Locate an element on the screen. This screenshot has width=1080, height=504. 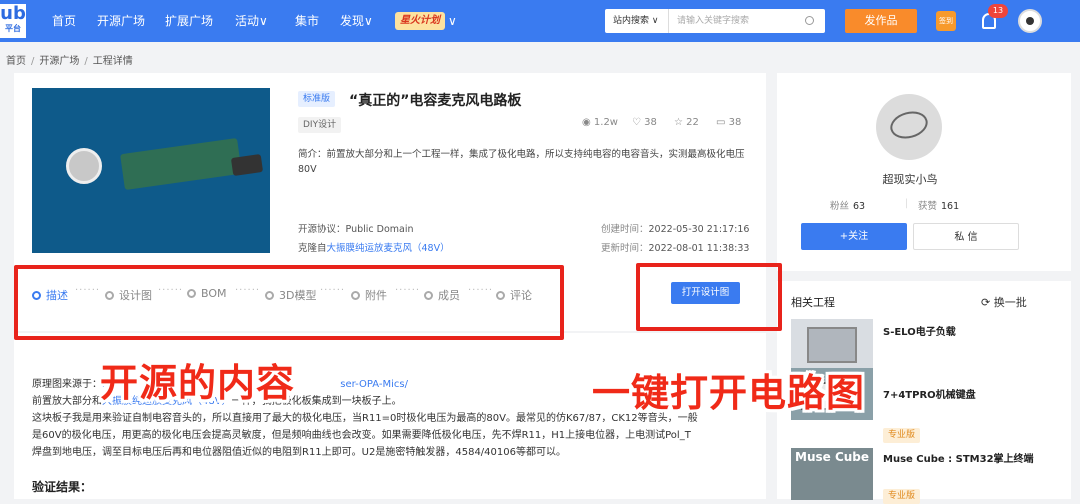
source-link-tail: ser-OPA-Mics/ is located at coordinates (374, 384).